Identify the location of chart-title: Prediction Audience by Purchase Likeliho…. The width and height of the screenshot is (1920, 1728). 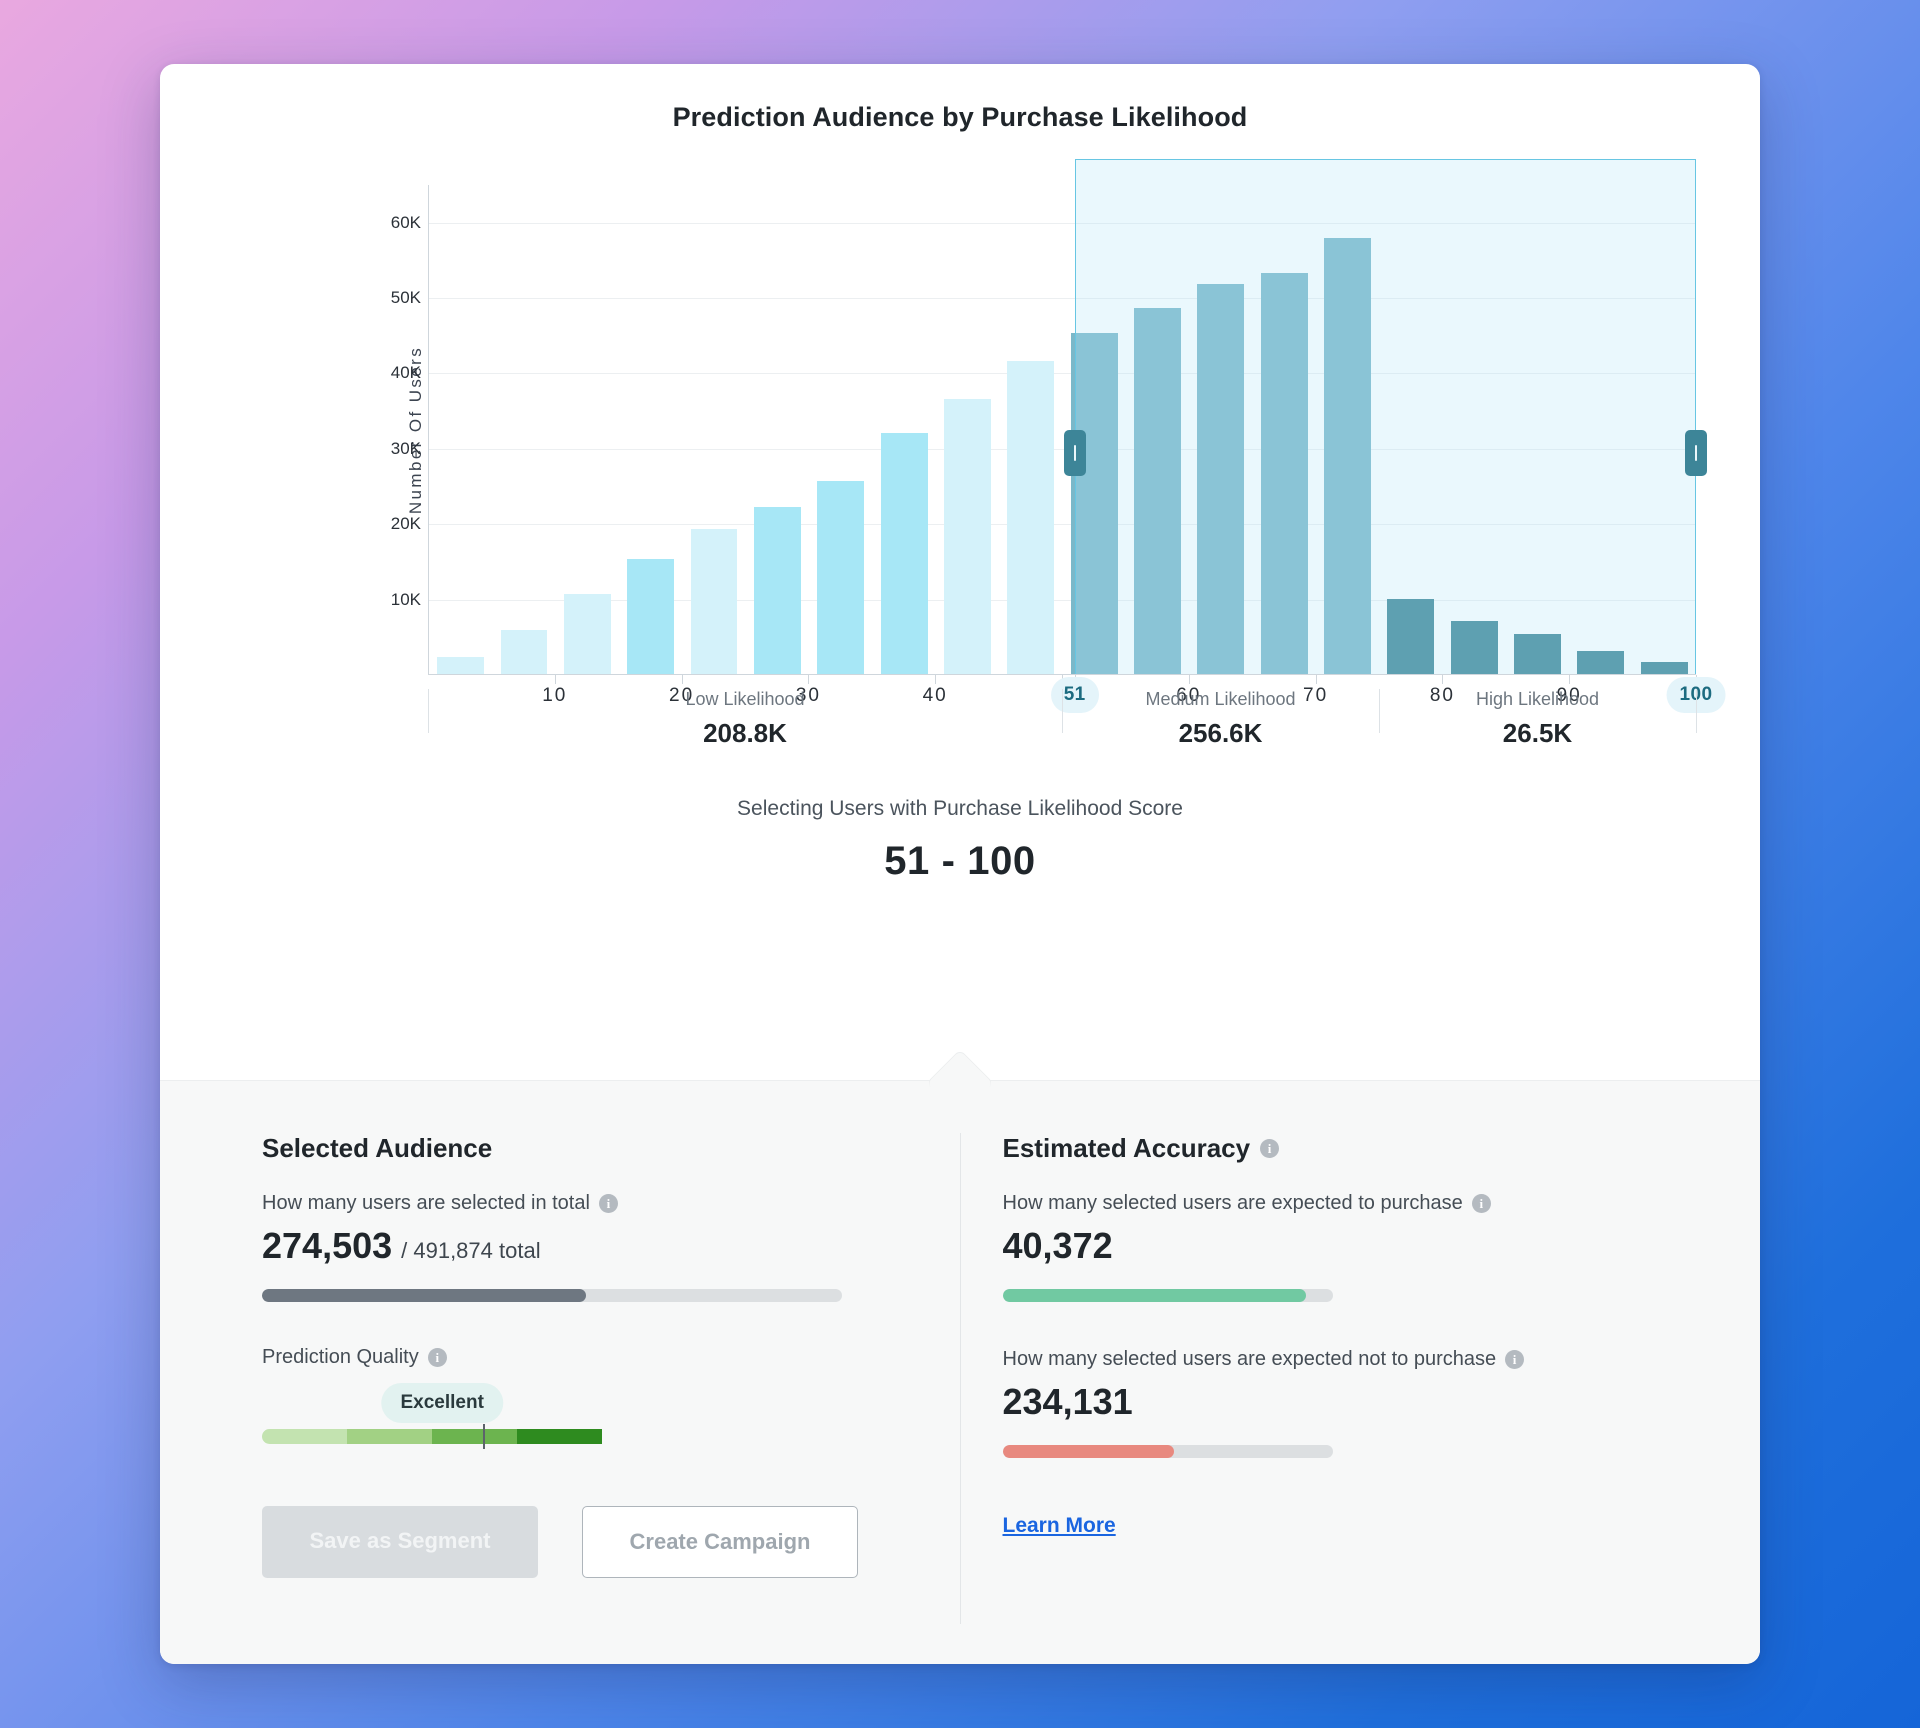
(960, 117).